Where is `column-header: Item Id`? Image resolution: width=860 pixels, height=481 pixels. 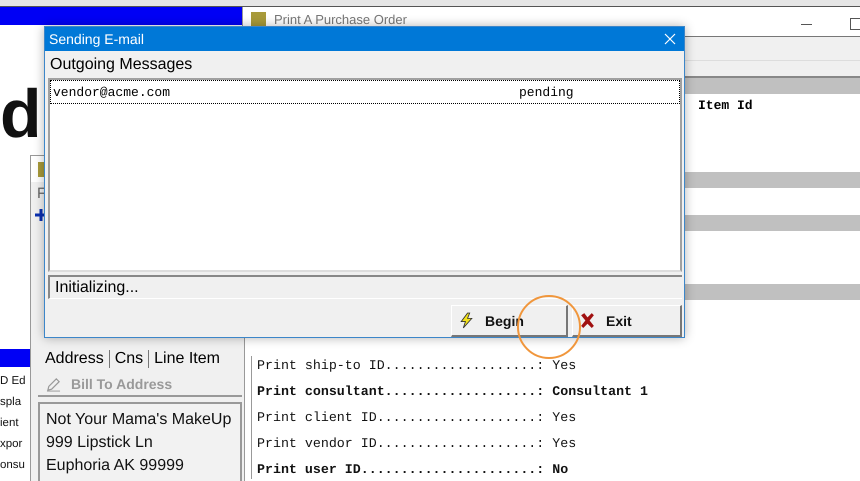 column-header: Item Id is located at coordinates (725, 105).